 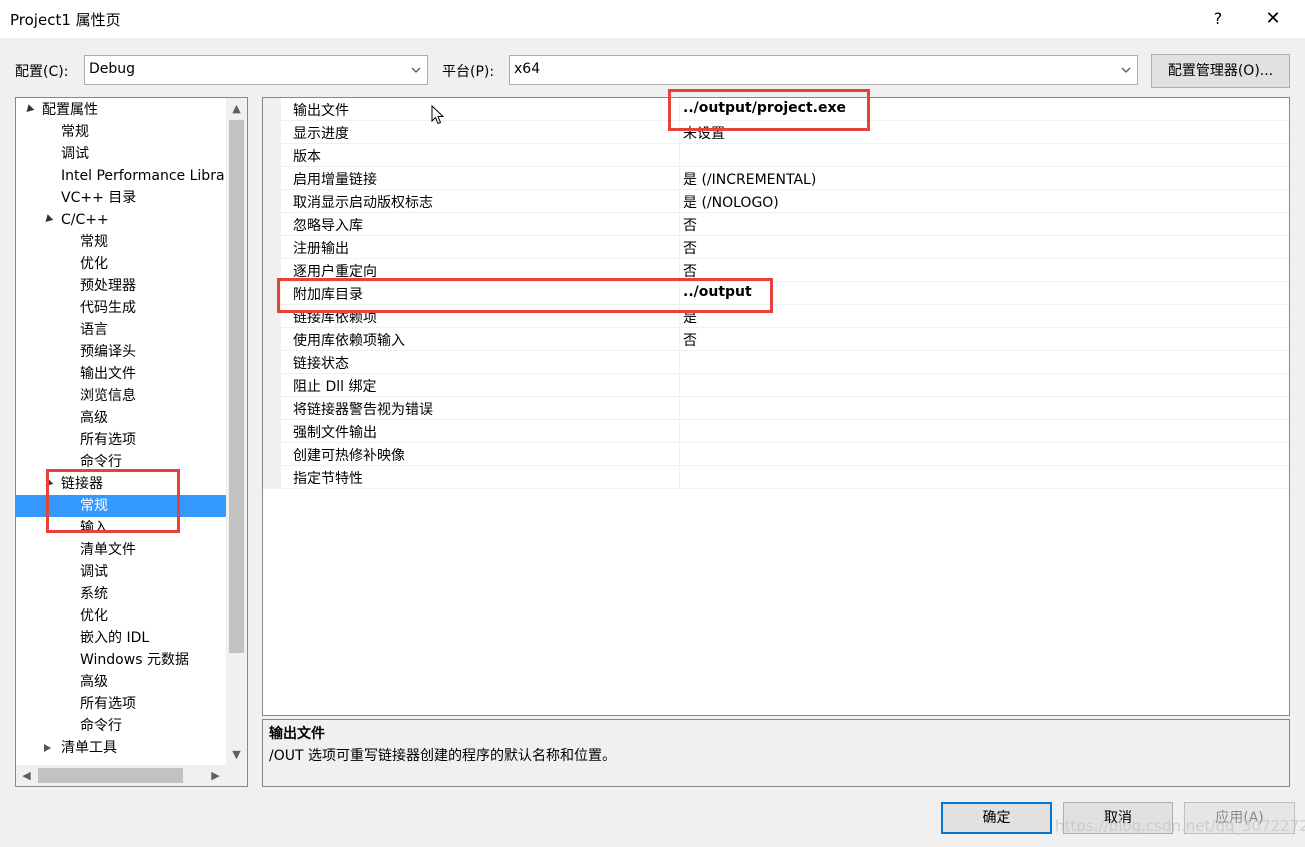 I want to click on scroll-left-icon: ◀, so click(x=26, y=775).